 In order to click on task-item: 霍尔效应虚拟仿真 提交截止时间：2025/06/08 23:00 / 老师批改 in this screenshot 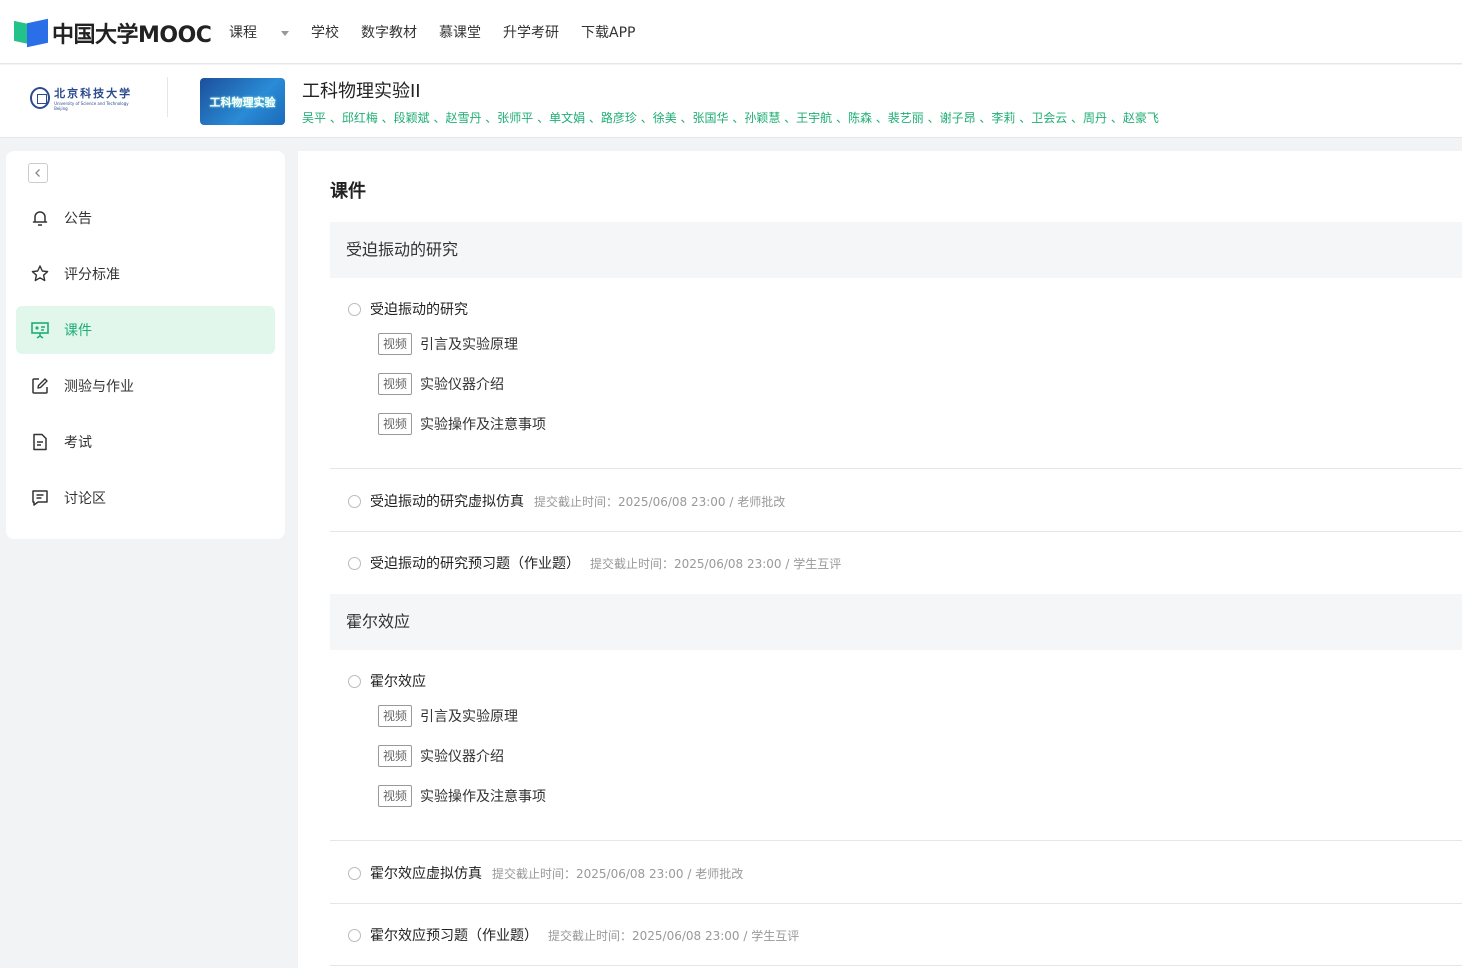, I will do `click(545, 873)`.